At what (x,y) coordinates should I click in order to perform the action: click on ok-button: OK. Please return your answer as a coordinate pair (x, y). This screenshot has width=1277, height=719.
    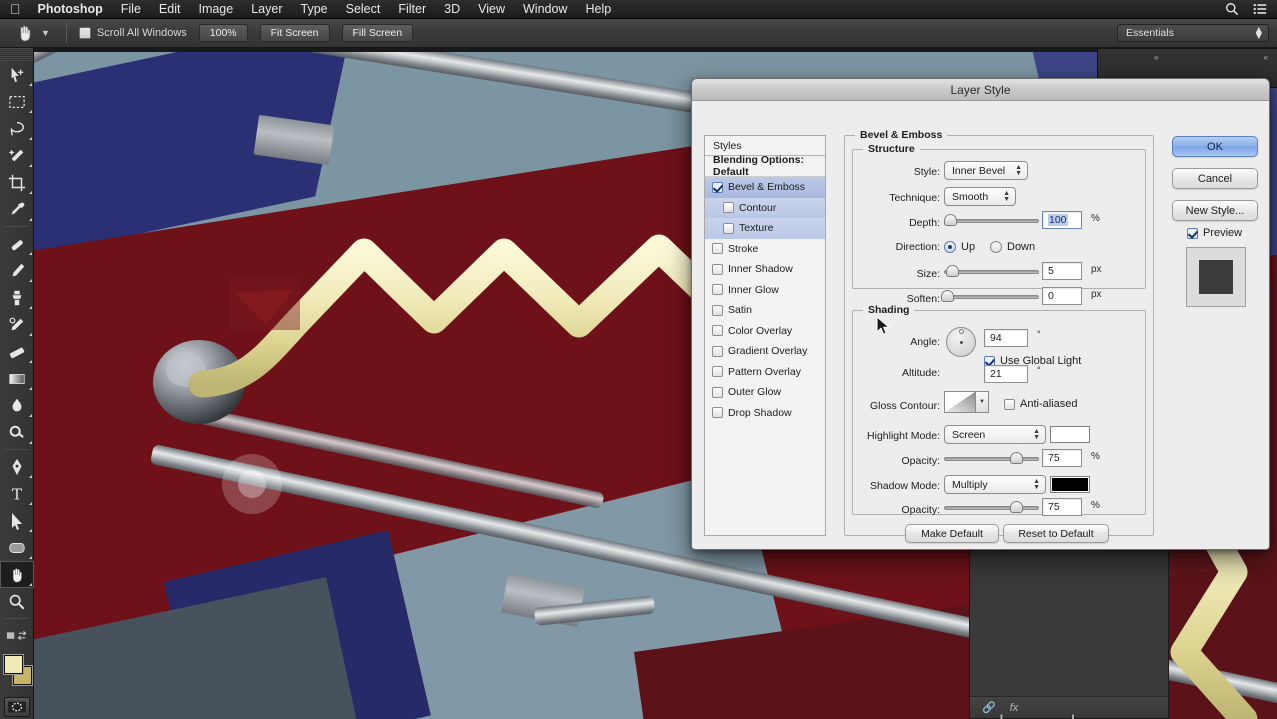
    Looking at the image, I should click on (1215, 146).